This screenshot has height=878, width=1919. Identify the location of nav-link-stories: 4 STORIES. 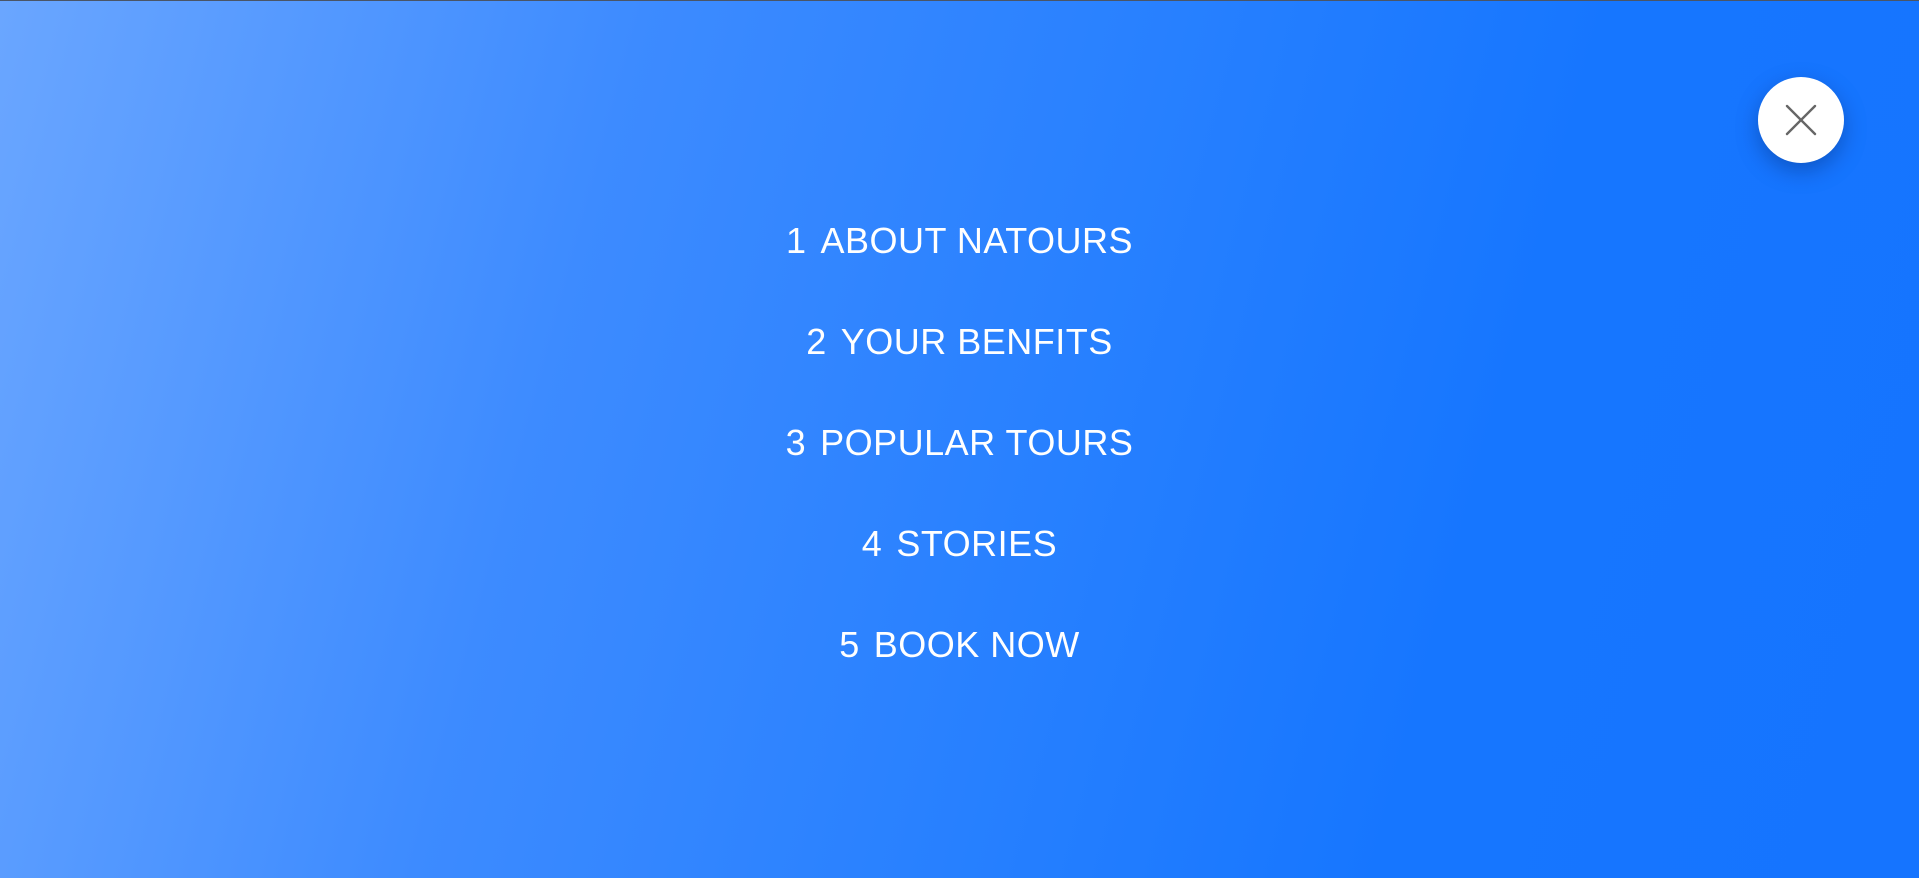
(959, 544).